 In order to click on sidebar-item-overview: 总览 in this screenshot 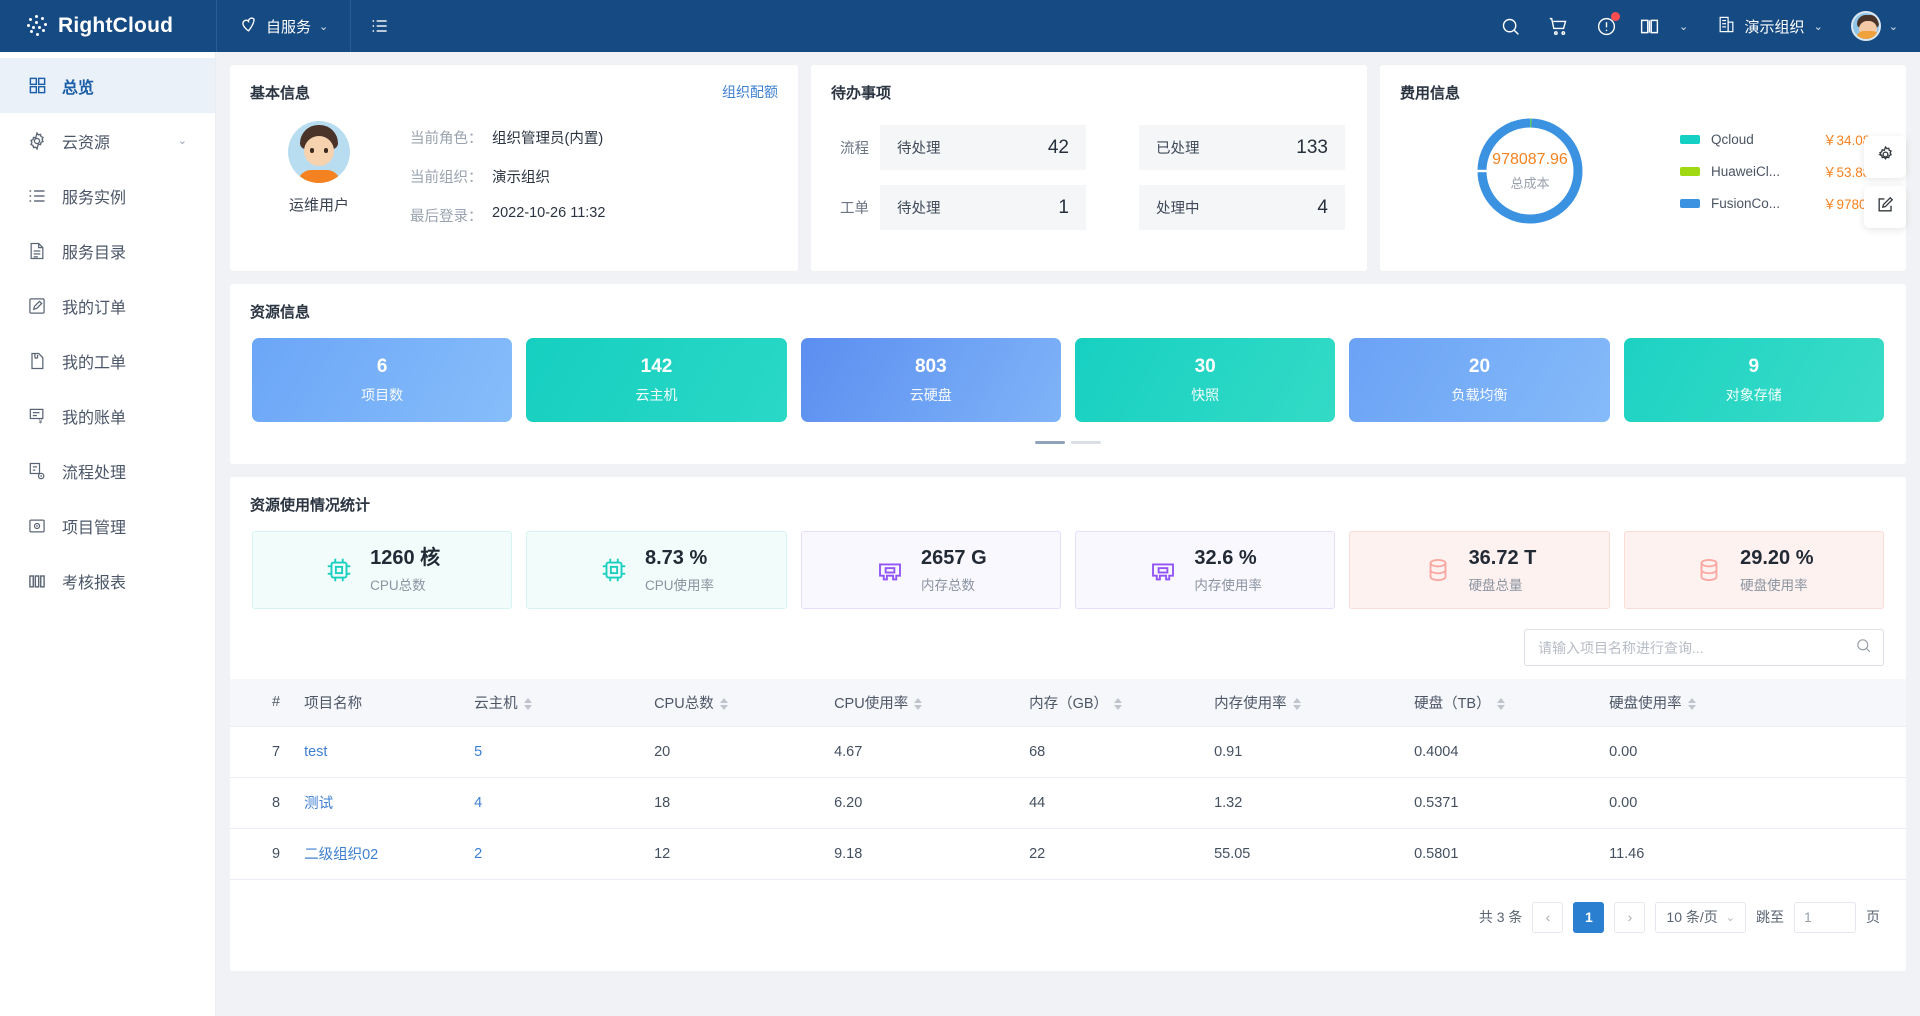, I will do `click(107, 85)`.